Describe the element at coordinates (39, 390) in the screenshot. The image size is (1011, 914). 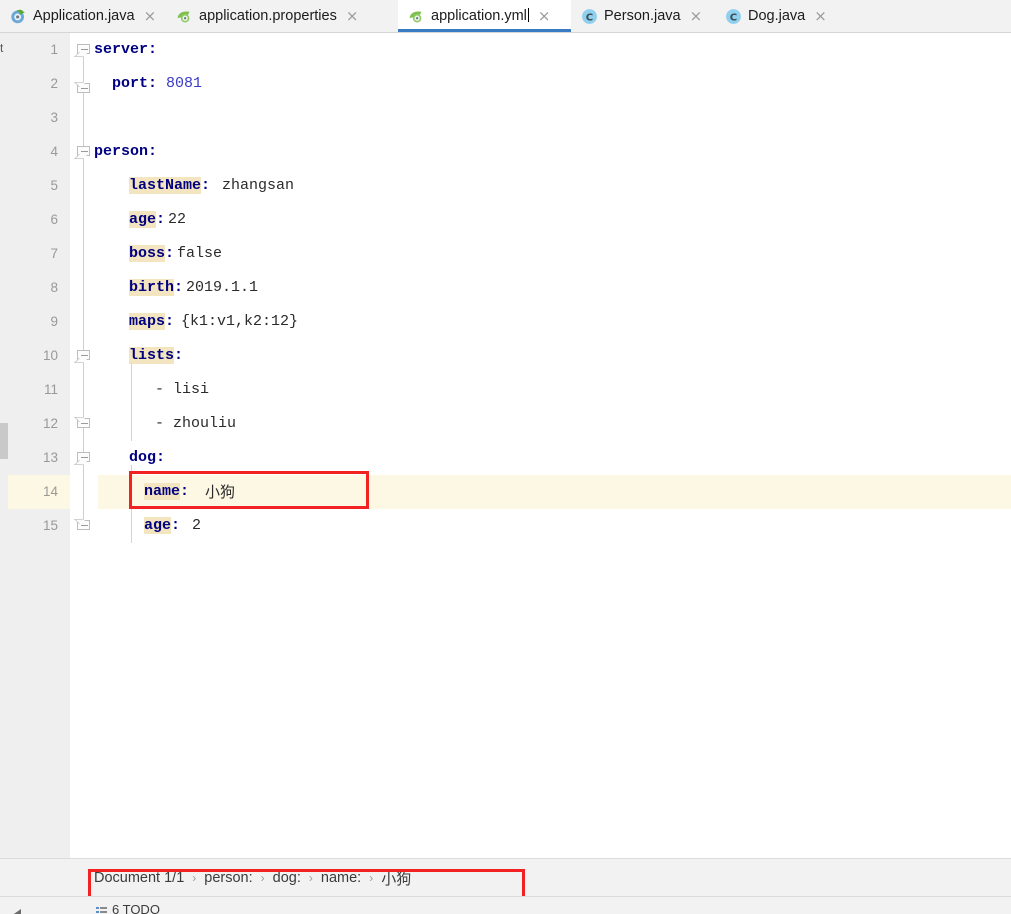
I see `gutter-line: 11` at that location.